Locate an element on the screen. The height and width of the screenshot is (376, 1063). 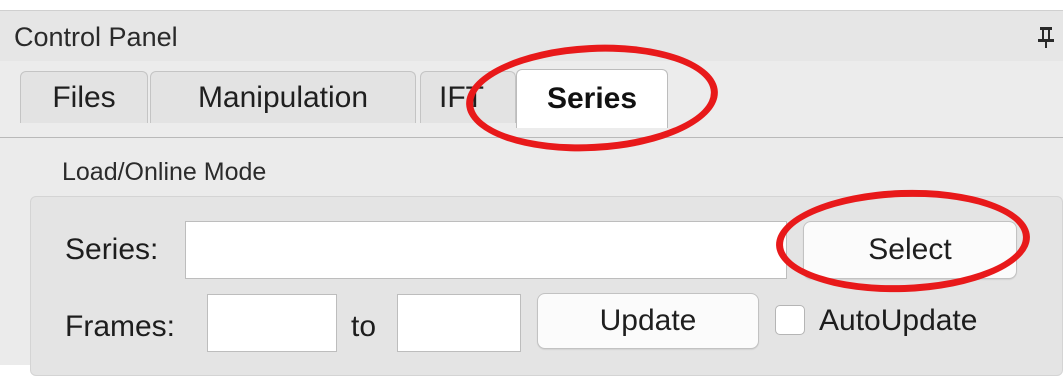
tab-manipulation: Manipulation is located at coordinates (283, 97).